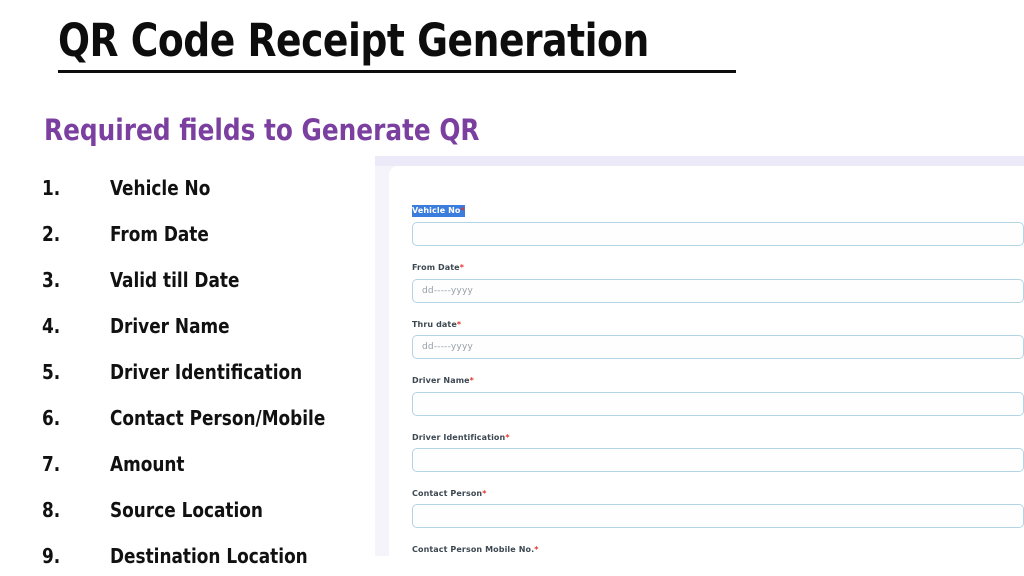 This screenshot has width=1024, height=576. I want to click on list-item: 7. Amount, so click(207, 475).